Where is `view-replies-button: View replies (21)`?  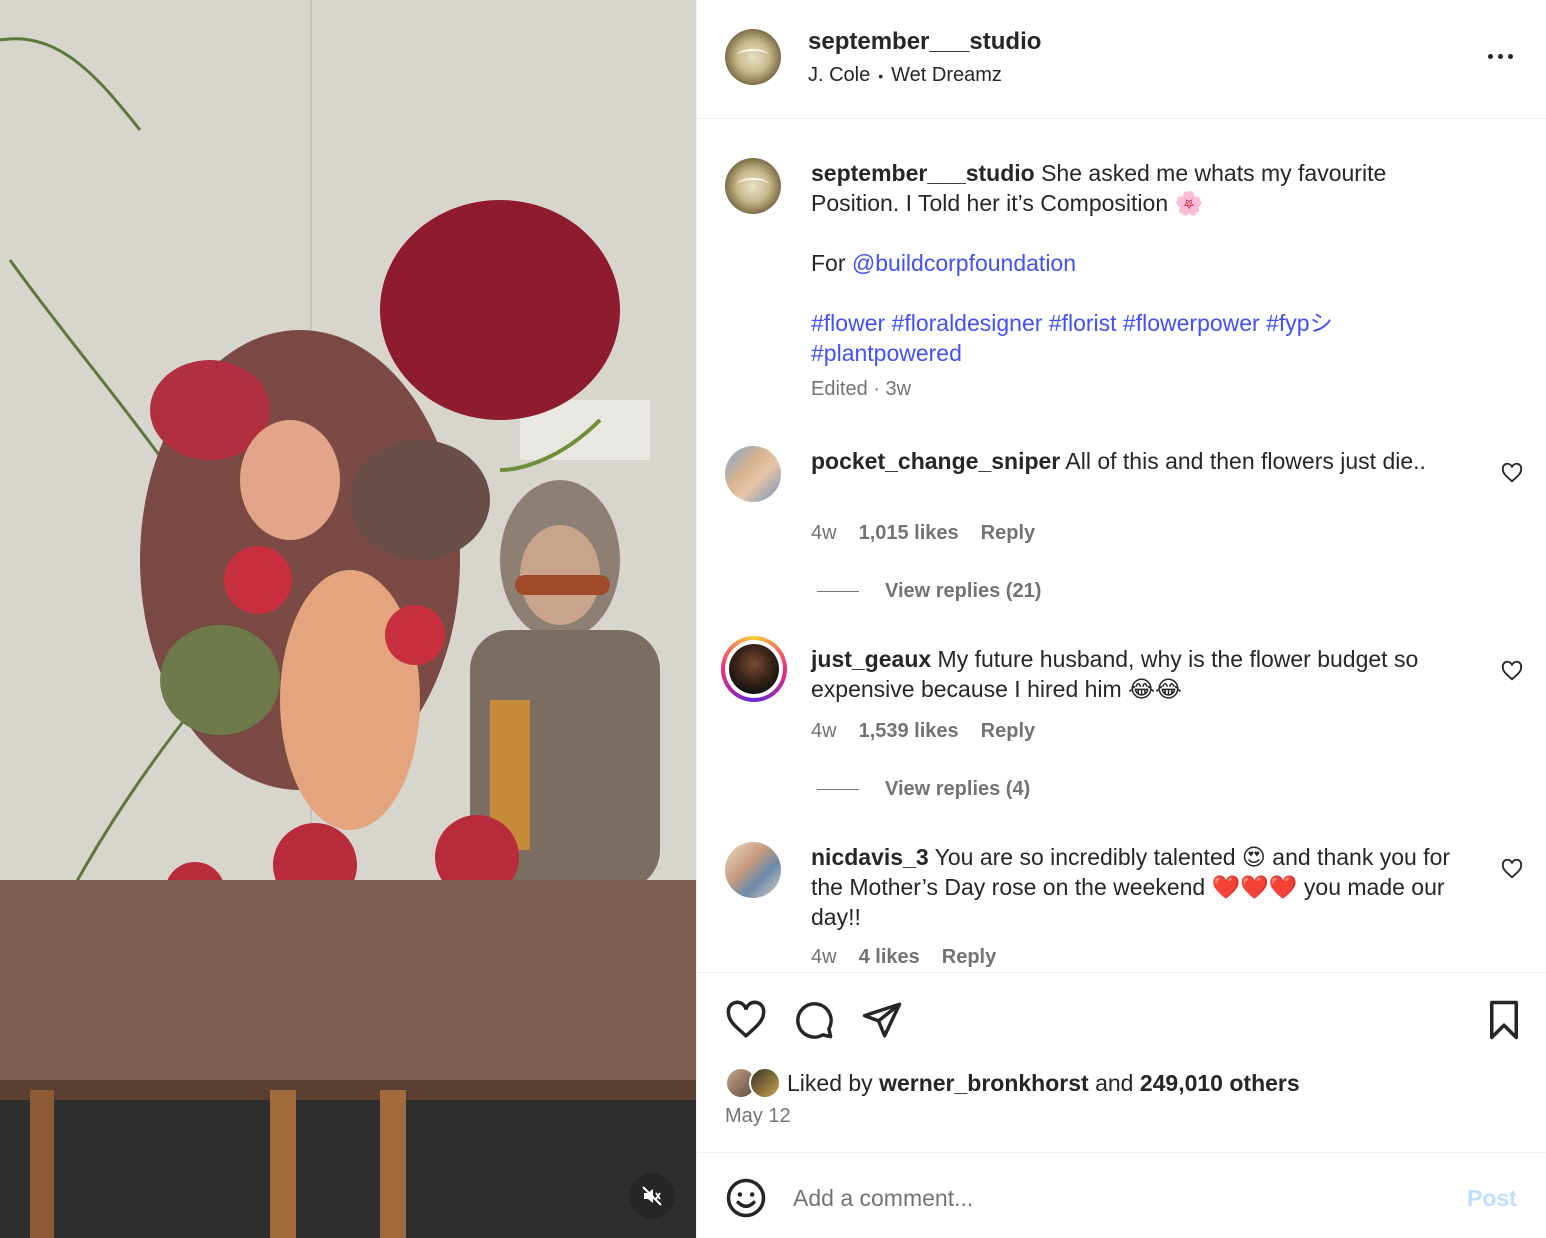 view-replies-button: View replies (21) is located at coordinates (929, 591).